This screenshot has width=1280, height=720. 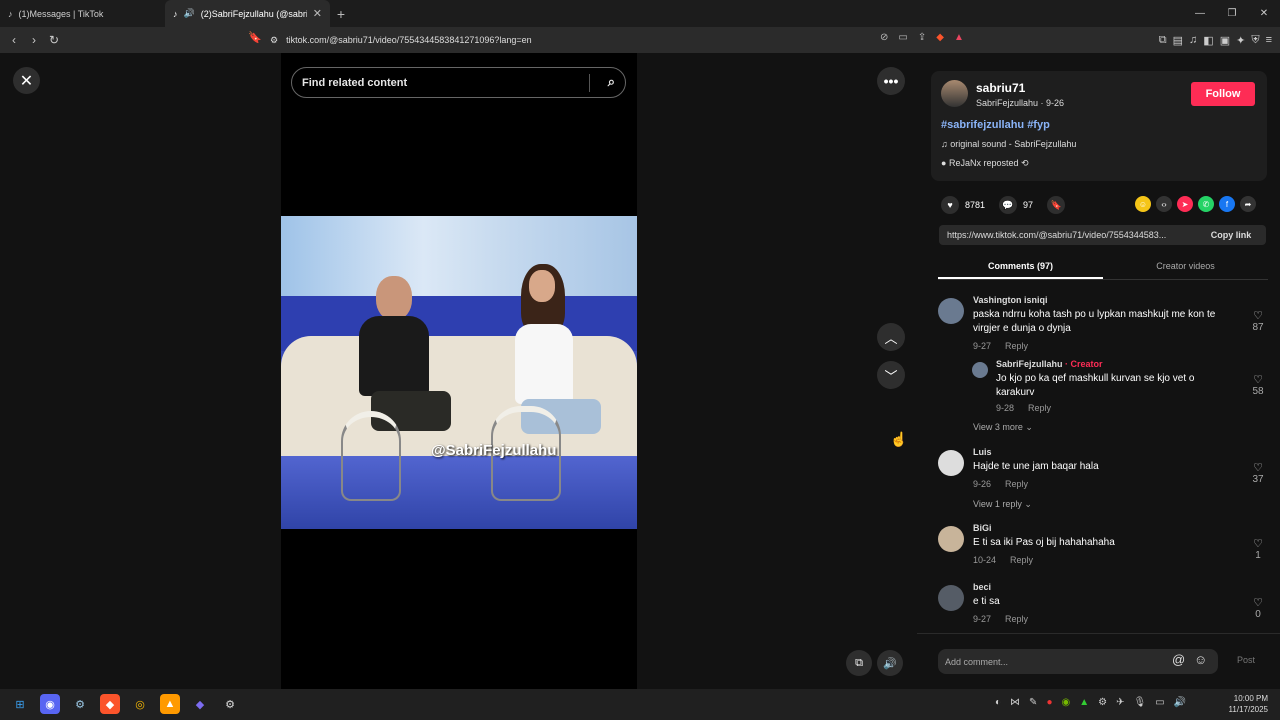 I want to click on windows-start-icon: ⊞, so click(x=20, y=704).